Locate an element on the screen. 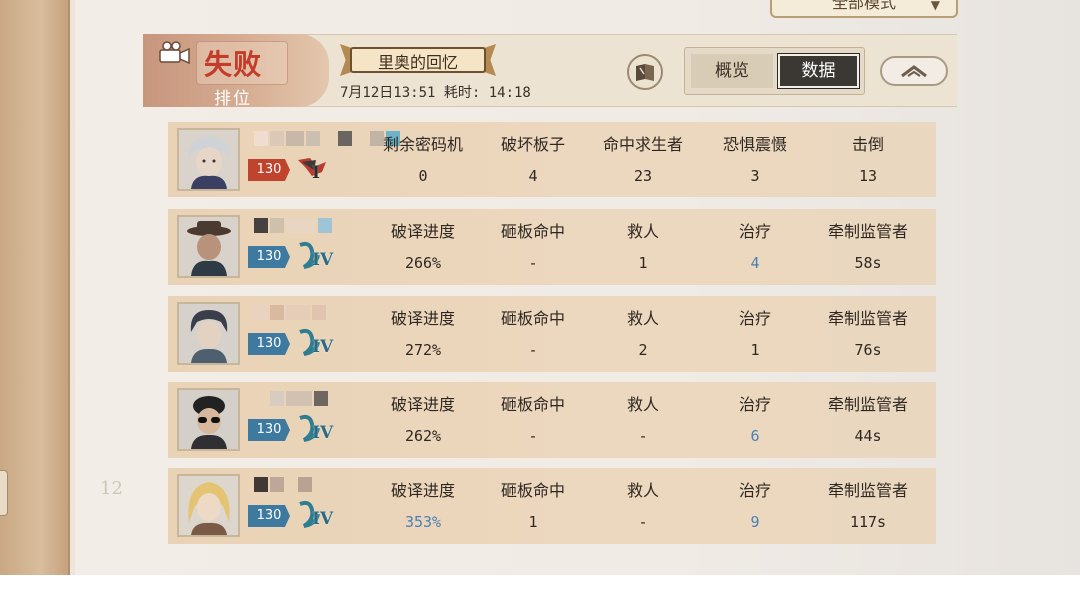  stat-rescues: 救人 2 is located at coordinates (642, 334).